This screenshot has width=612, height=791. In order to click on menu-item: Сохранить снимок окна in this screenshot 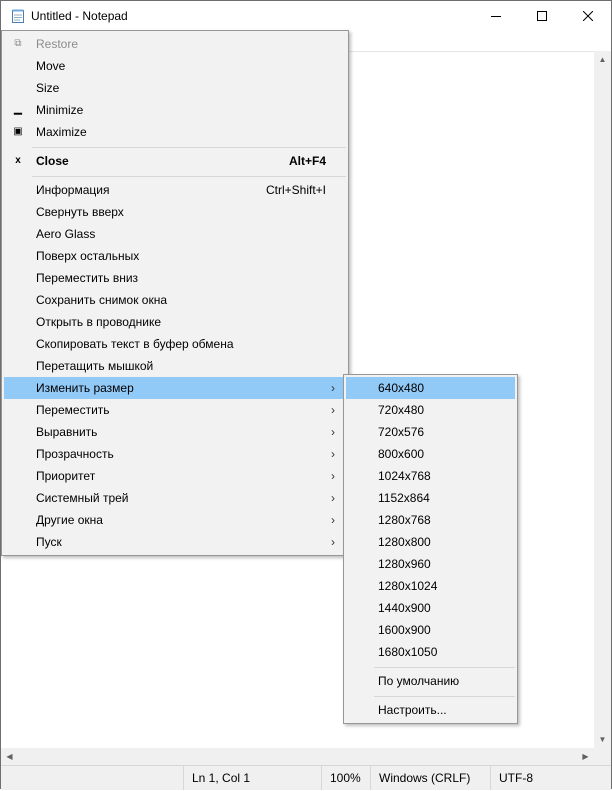, I will do `click(175, 300)`.